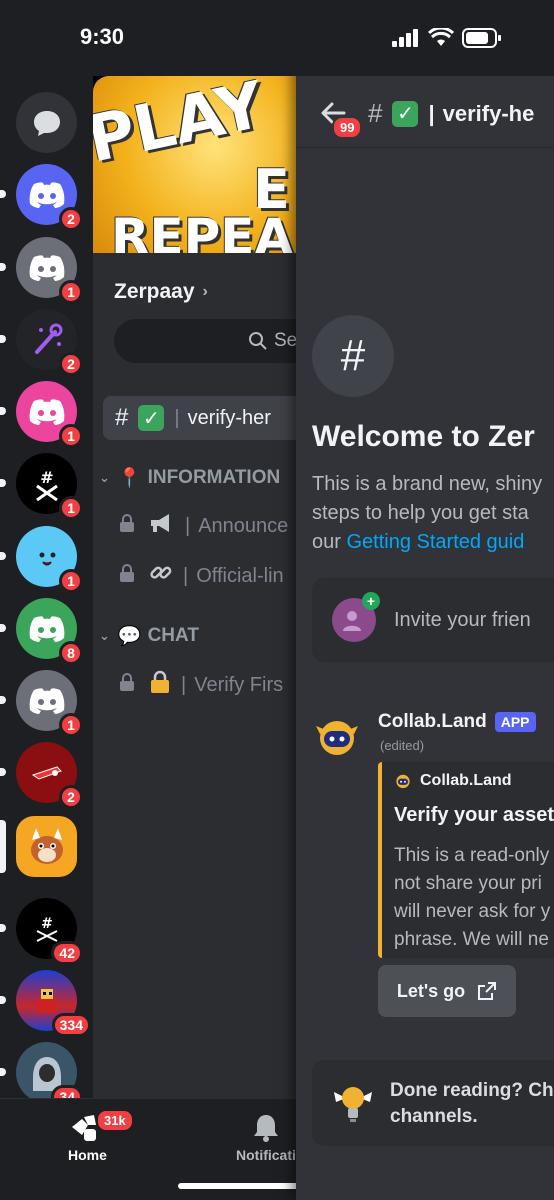  I want to click on unread-badge: 42, so click(67, 953).